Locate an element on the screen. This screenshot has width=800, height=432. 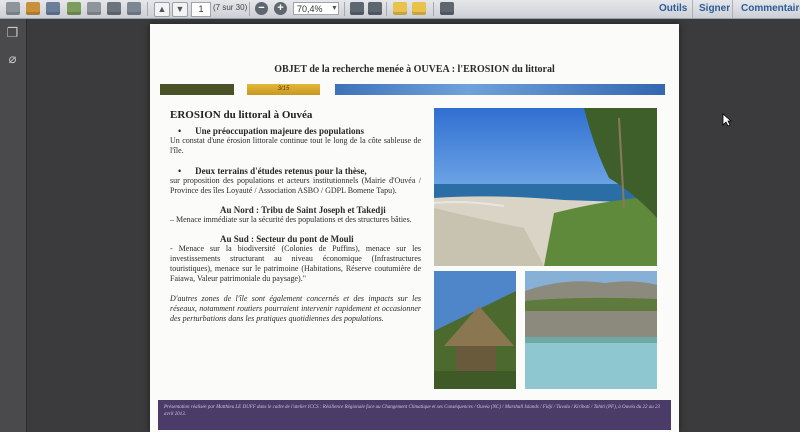
mouse-cursor-icon is located at coordinates (727, 120).